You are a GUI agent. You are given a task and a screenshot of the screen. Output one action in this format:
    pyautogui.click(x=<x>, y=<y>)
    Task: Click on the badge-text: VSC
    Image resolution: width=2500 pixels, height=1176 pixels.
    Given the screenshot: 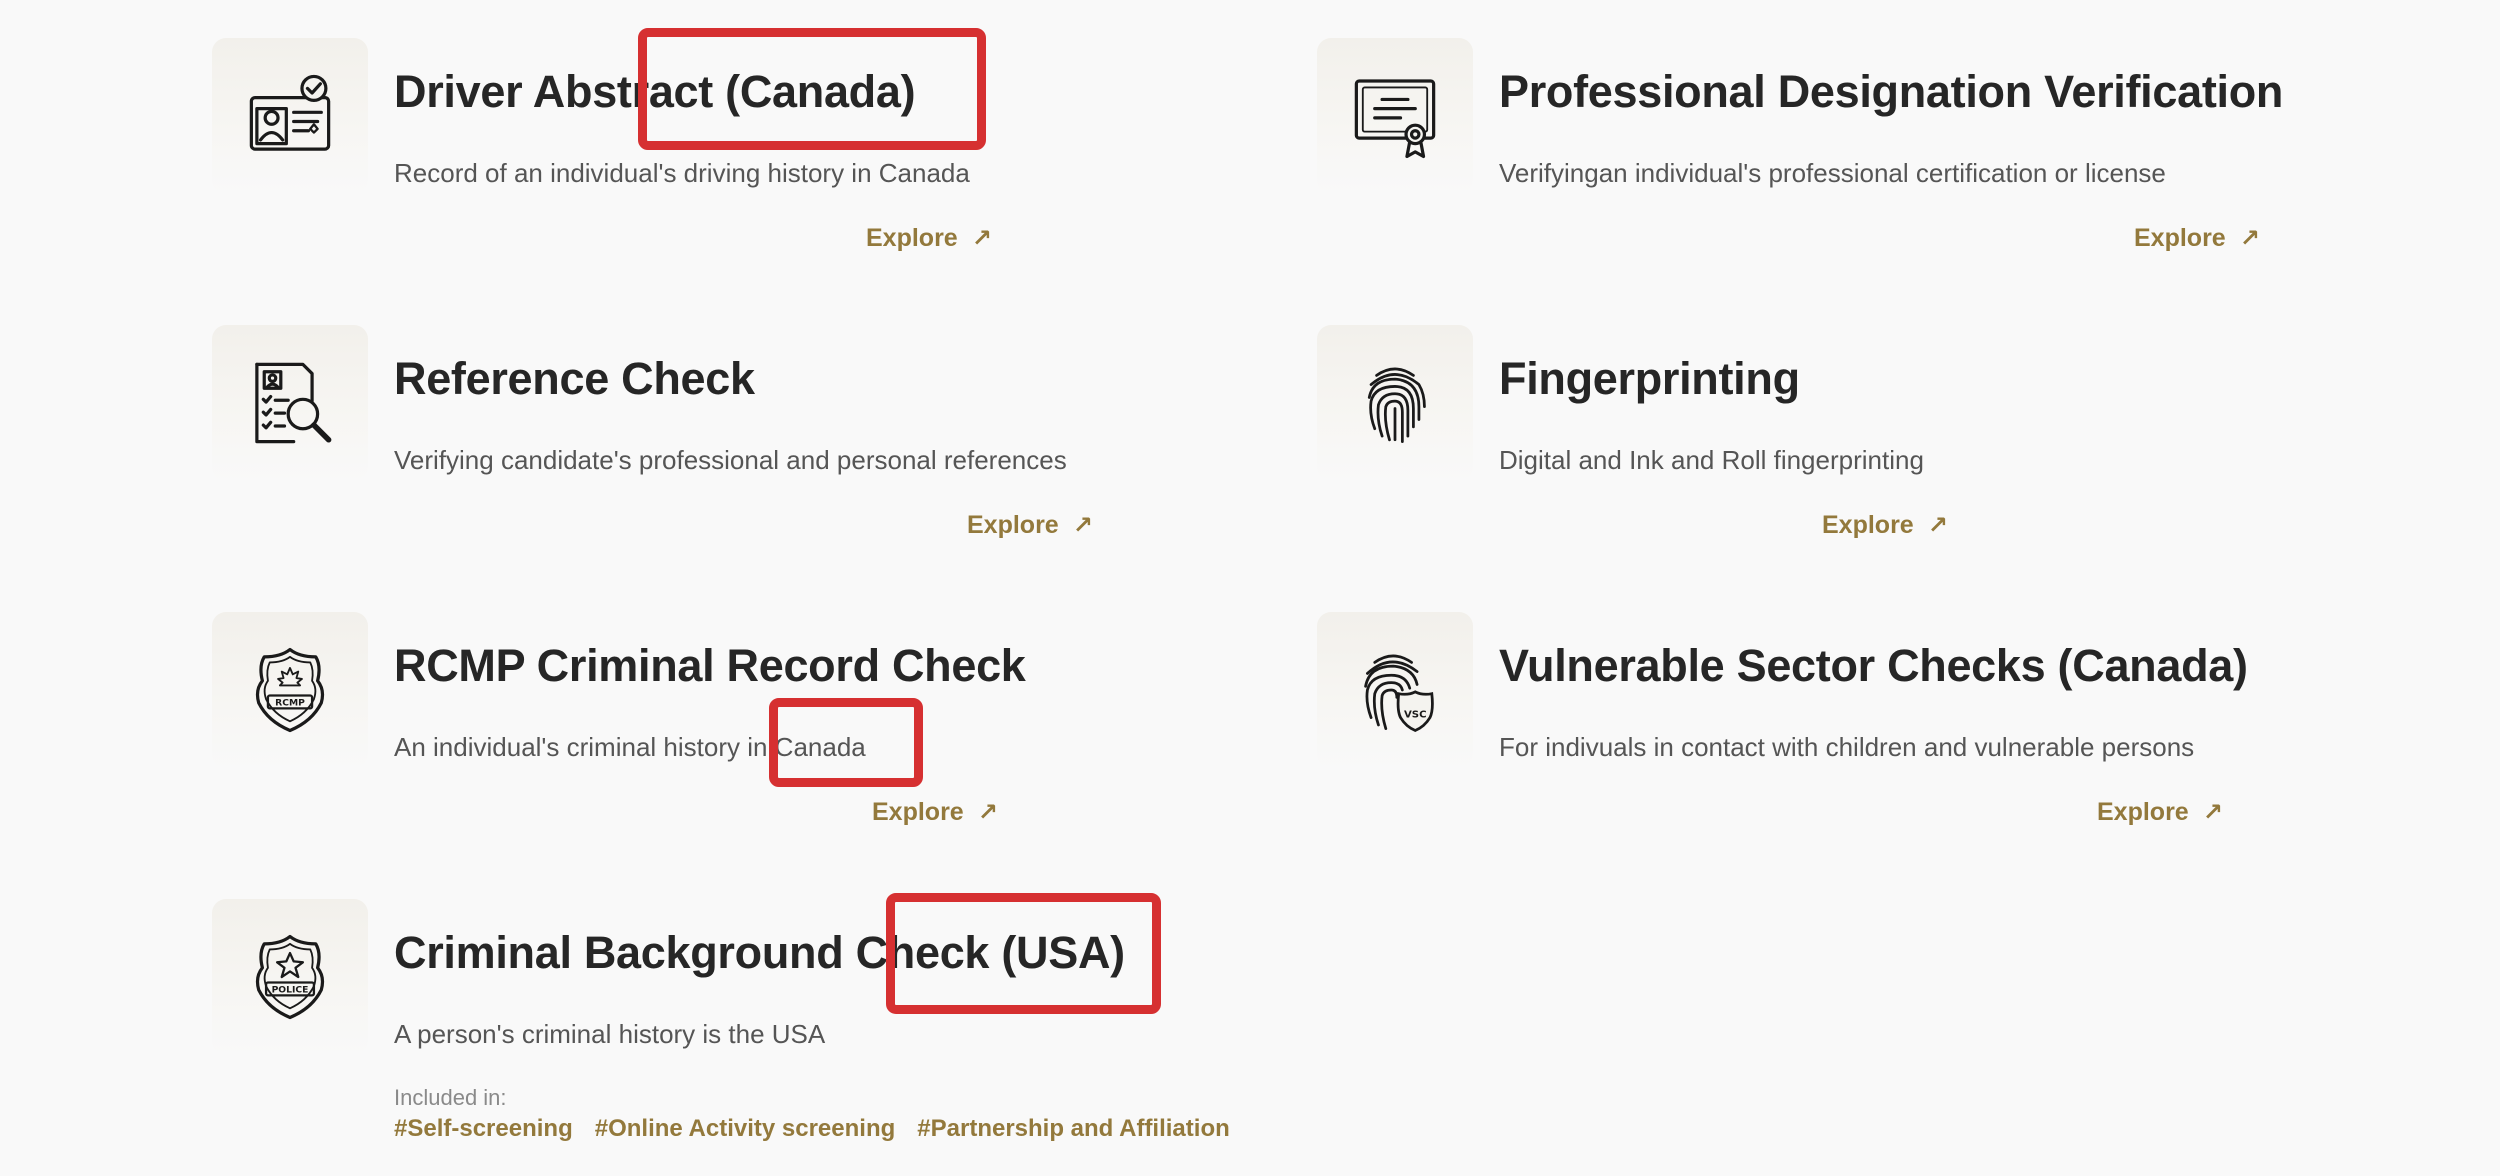 What is the action you would take?
    pyautogui.click(x=1415, y=715)
    